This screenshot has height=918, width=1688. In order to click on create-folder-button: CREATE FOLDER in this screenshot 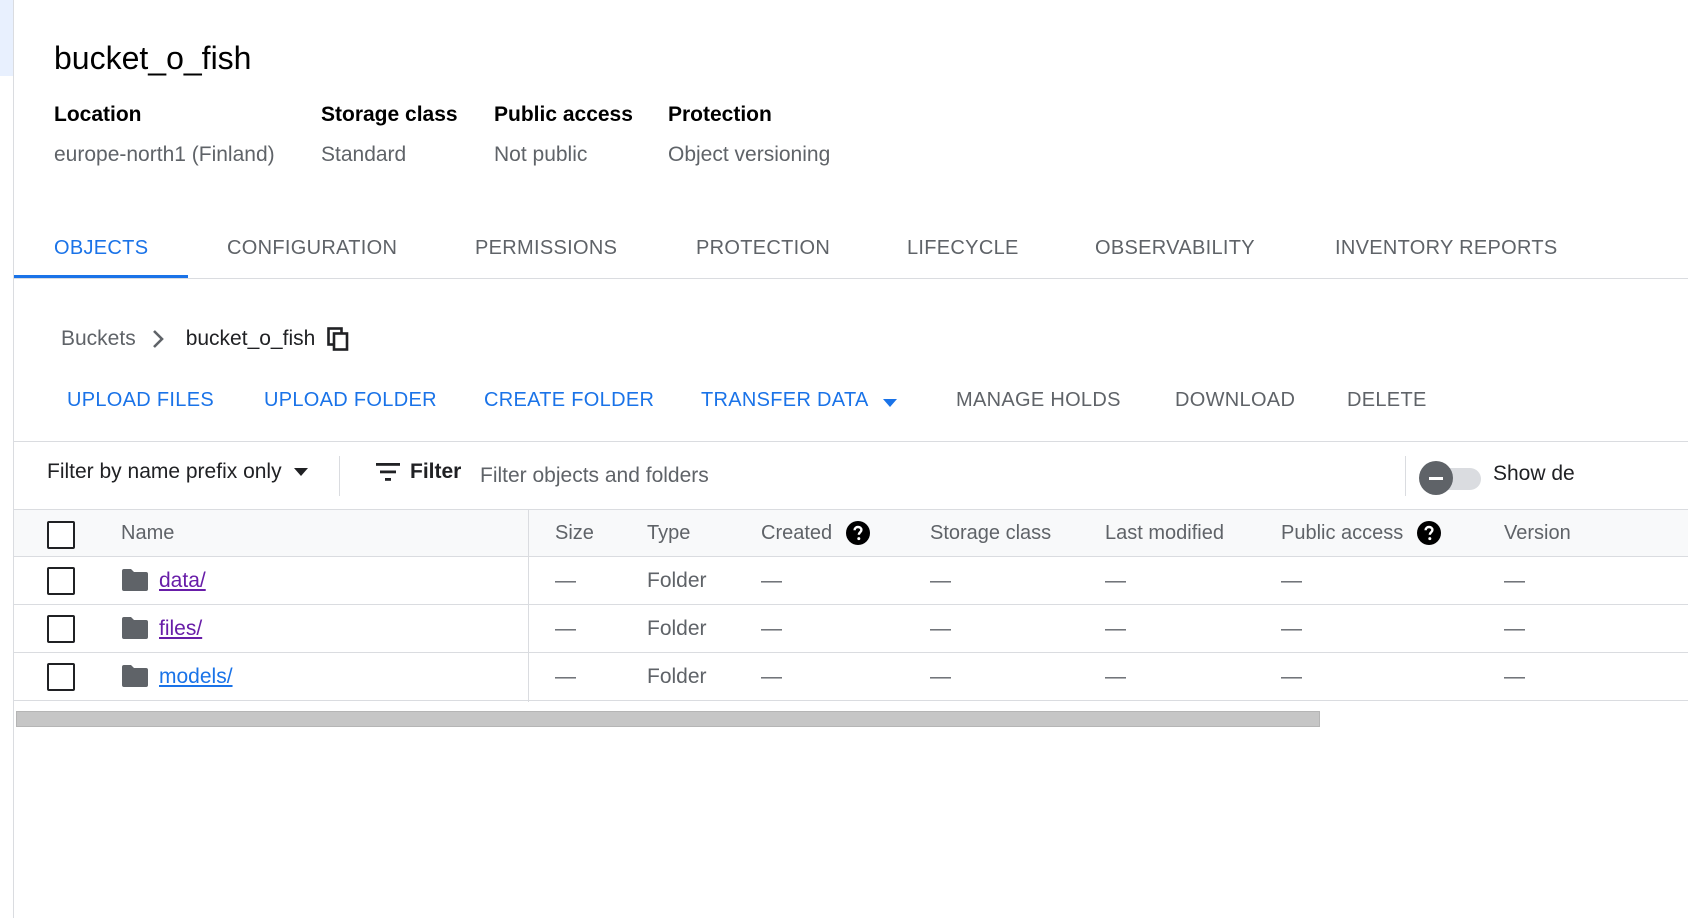, I will do `click(569, 400)`.